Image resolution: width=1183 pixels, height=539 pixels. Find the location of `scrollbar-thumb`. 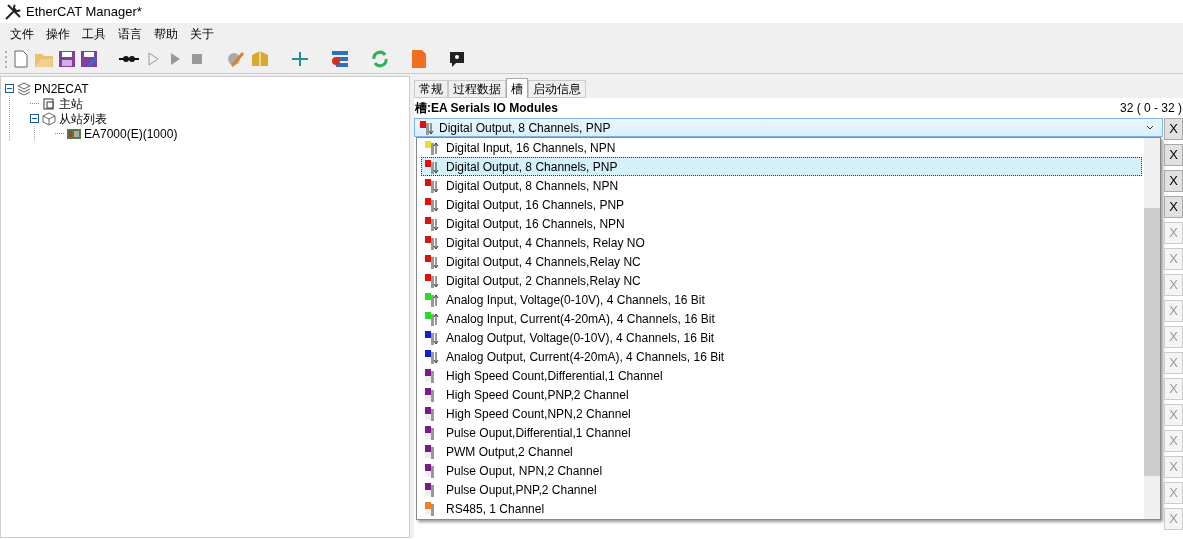

scrollbar-thumb is located at coordinates (1152, 342).